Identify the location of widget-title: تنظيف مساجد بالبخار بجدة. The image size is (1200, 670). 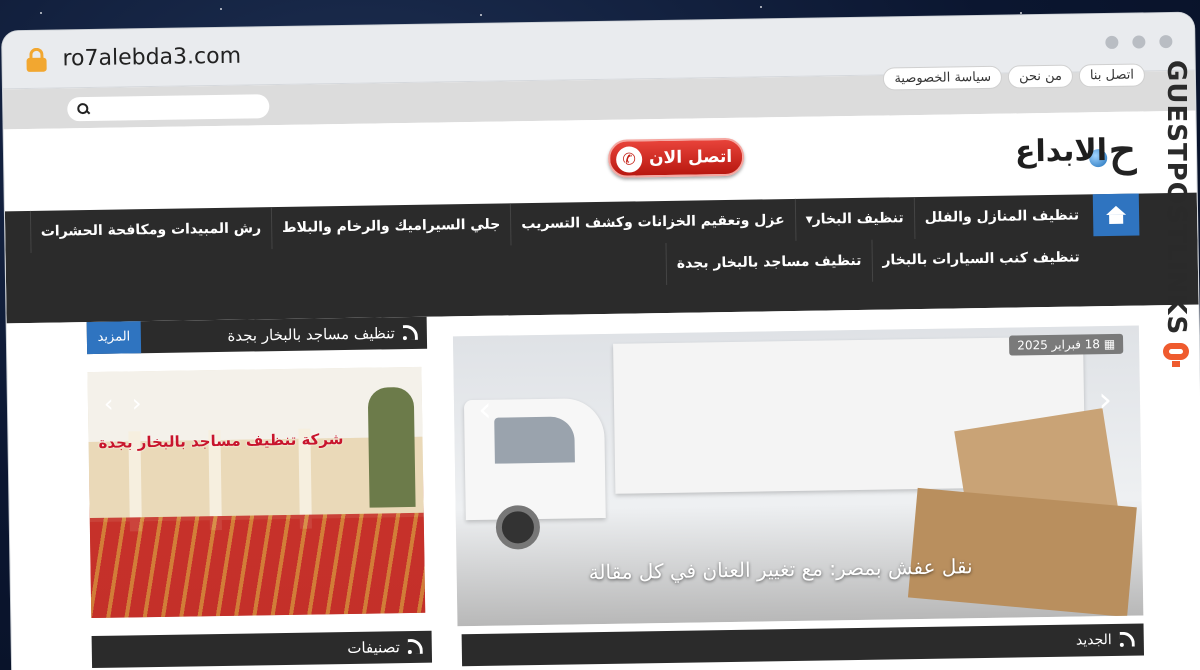
(311, 334).